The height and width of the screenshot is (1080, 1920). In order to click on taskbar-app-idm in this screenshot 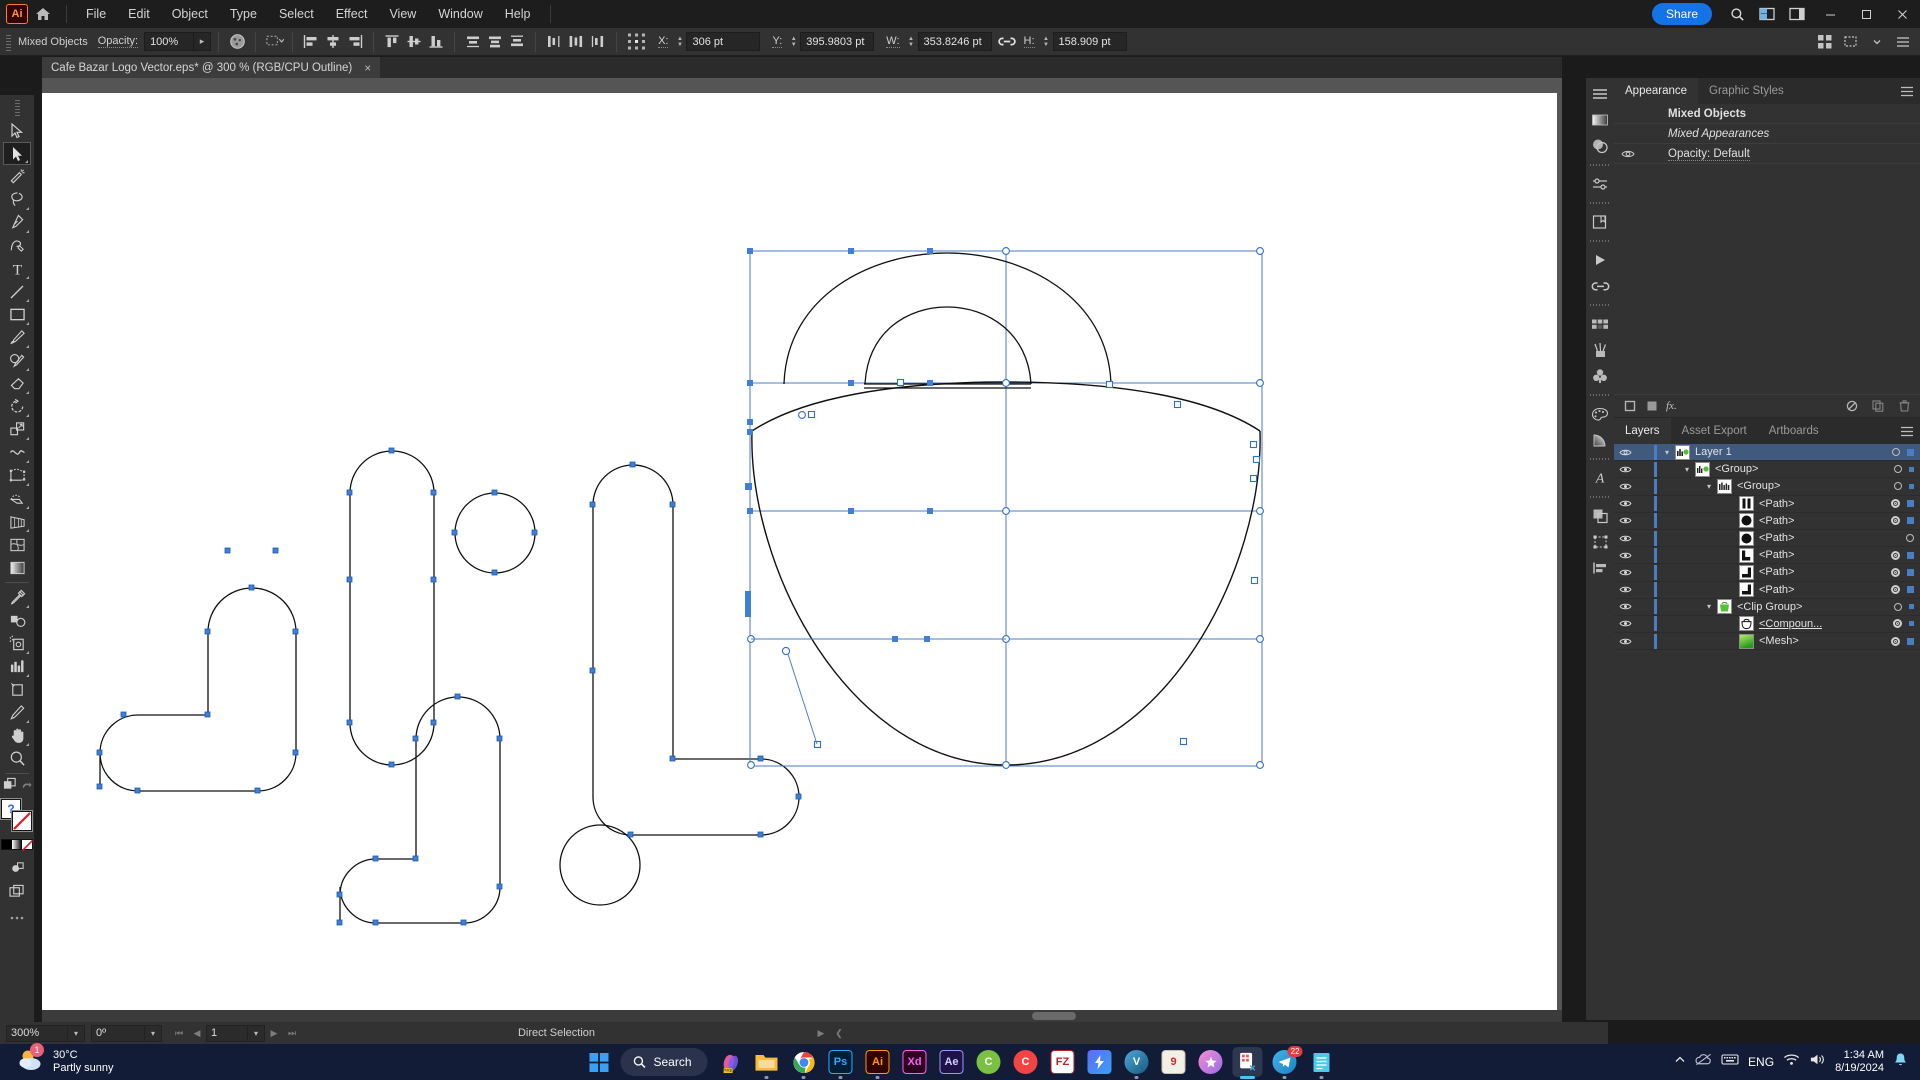, I will do `click(1100, 1062)`.